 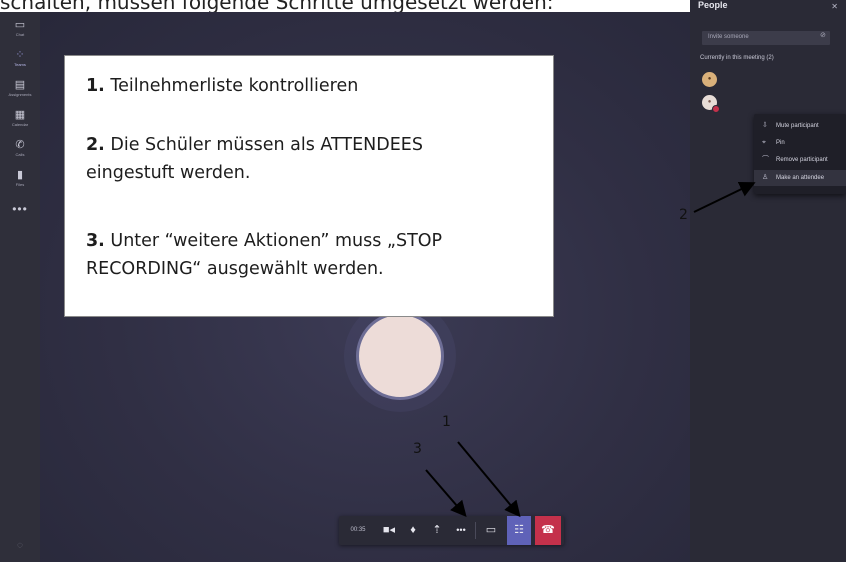 I want to click on participants-button: ☷, so click(x=519, y=530).